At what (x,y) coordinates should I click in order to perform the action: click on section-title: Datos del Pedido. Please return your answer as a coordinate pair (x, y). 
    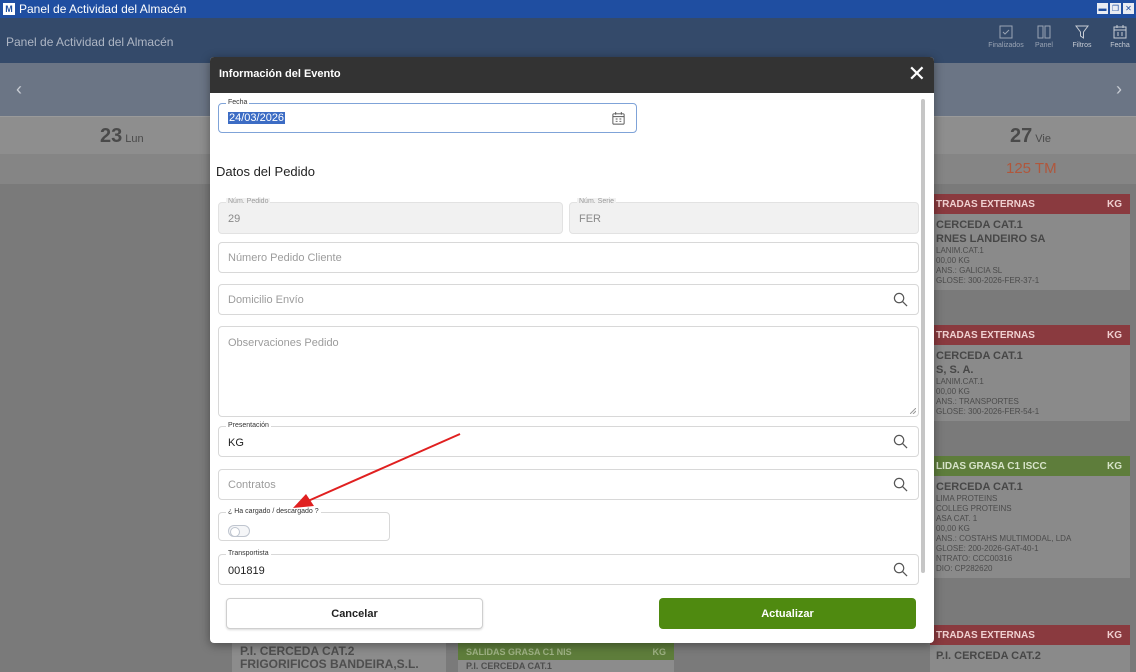
    Looking at the image, I should click on (266, 171).